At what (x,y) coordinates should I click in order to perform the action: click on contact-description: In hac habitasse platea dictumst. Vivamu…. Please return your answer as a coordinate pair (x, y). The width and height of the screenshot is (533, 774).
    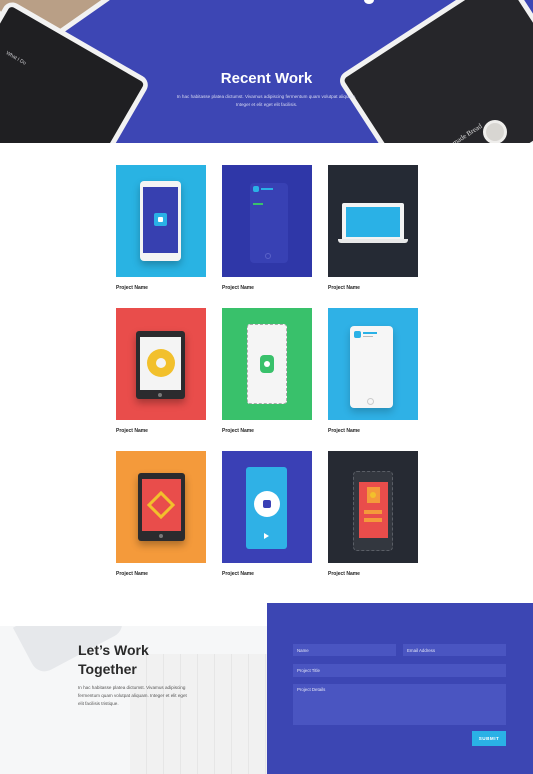
    Looking at the image, I should click on (132, 695).